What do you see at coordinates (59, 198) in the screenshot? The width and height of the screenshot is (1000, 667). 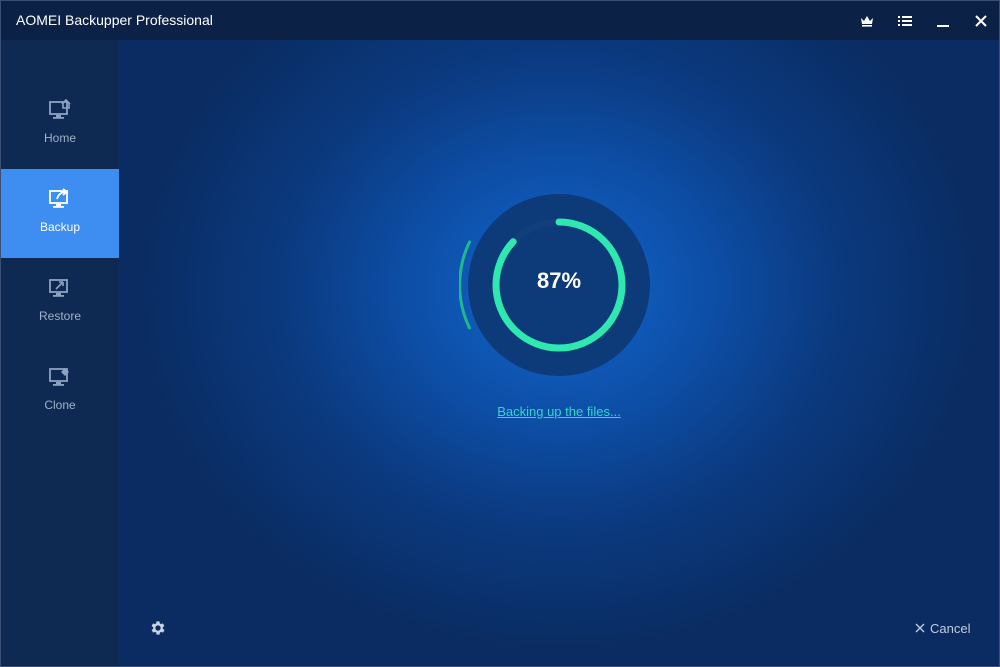 I see `backup-icon` at bounding box center [59, 198].